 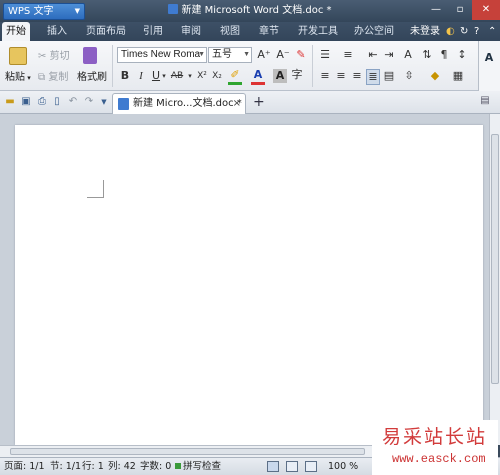 What do you see at coordinates (348, 55) in the screenshot?
I see `numbered-list-icon: ≡` at bounding box center [348, 55].